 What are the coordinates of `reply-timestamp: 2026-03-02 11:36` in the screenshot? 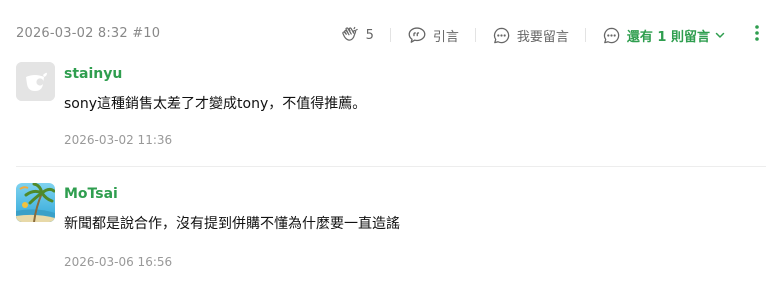 It's located at (118, 140).